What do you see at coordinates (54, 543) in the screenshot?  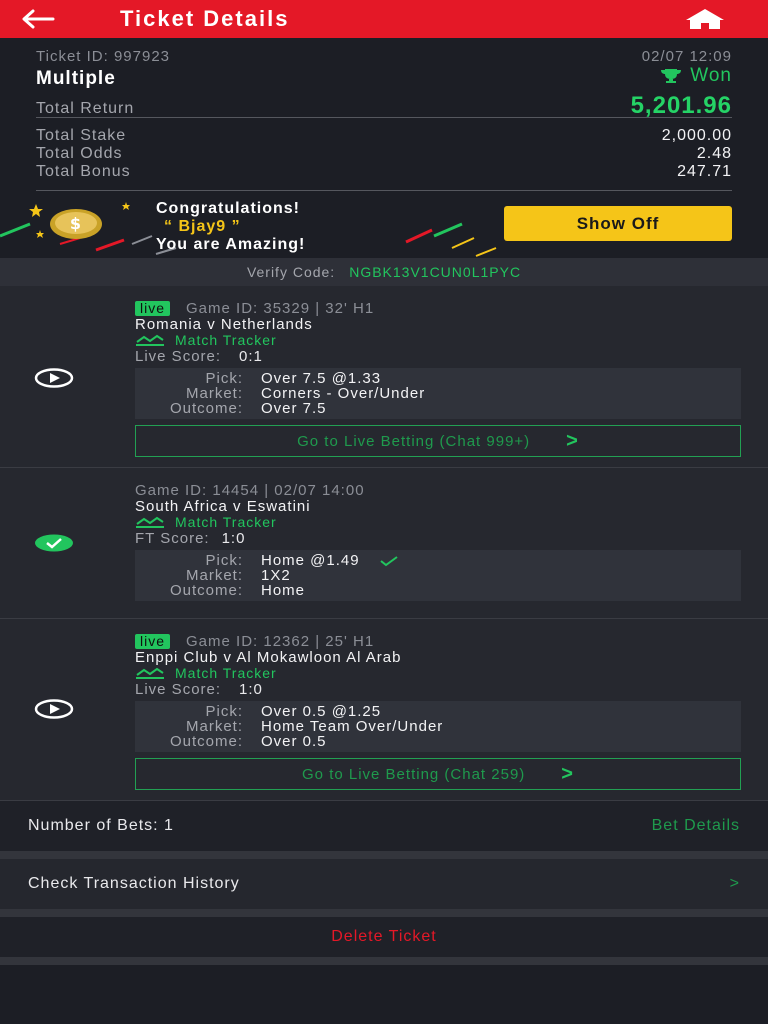 I see `check-circle-icon` at bounding box center [54, 543].